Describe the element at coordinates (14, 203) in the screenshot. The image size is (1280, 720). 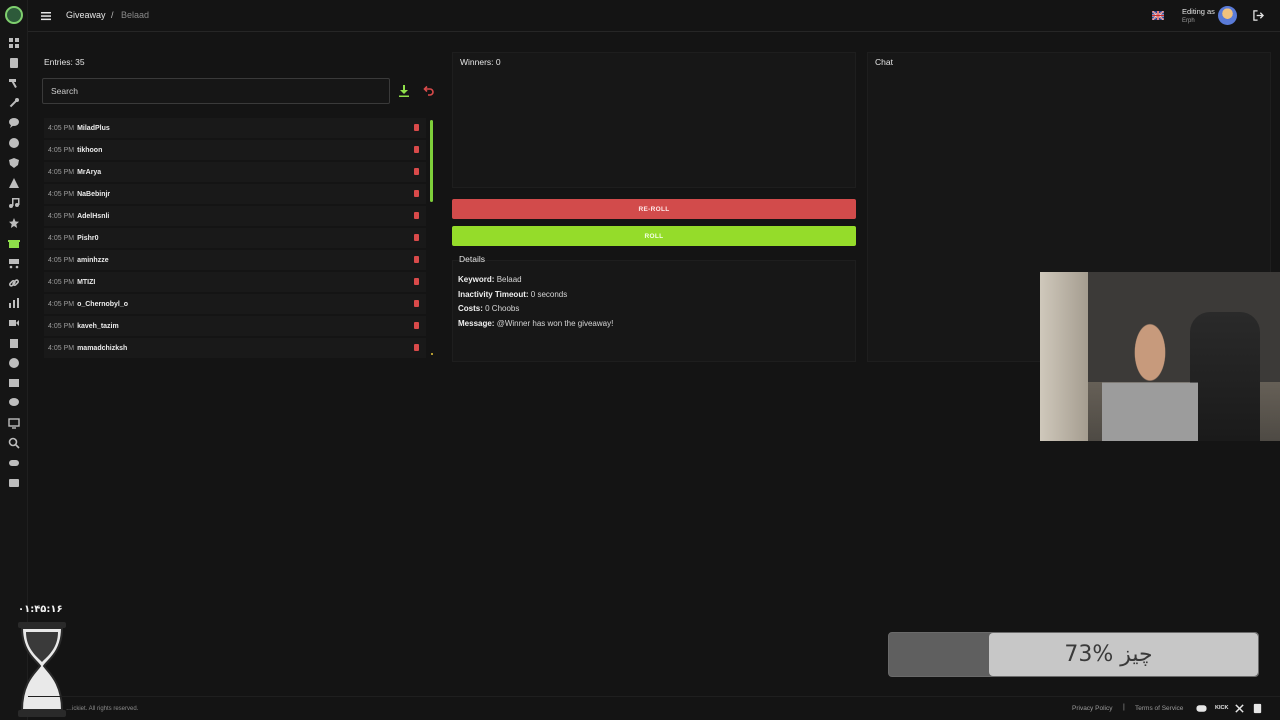
I see `music-icon` at that location.